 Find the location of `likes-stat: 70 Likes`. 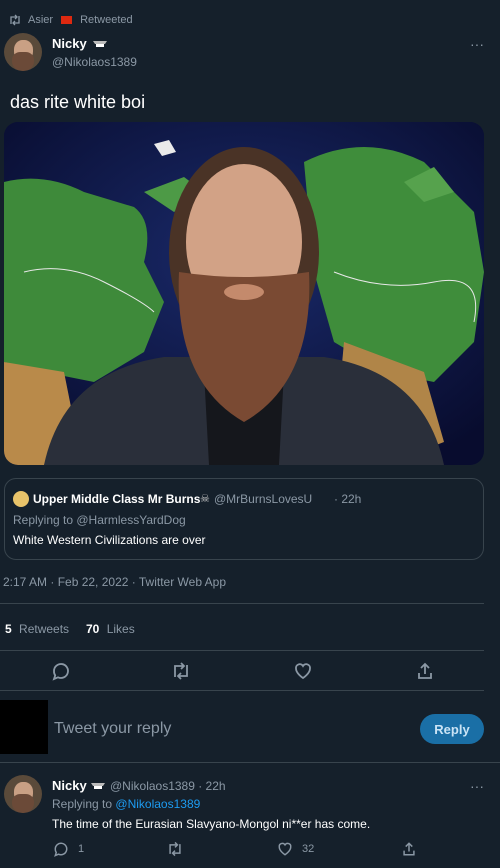

likes-stat: 70 Likes is located at coordinates (110, 629).